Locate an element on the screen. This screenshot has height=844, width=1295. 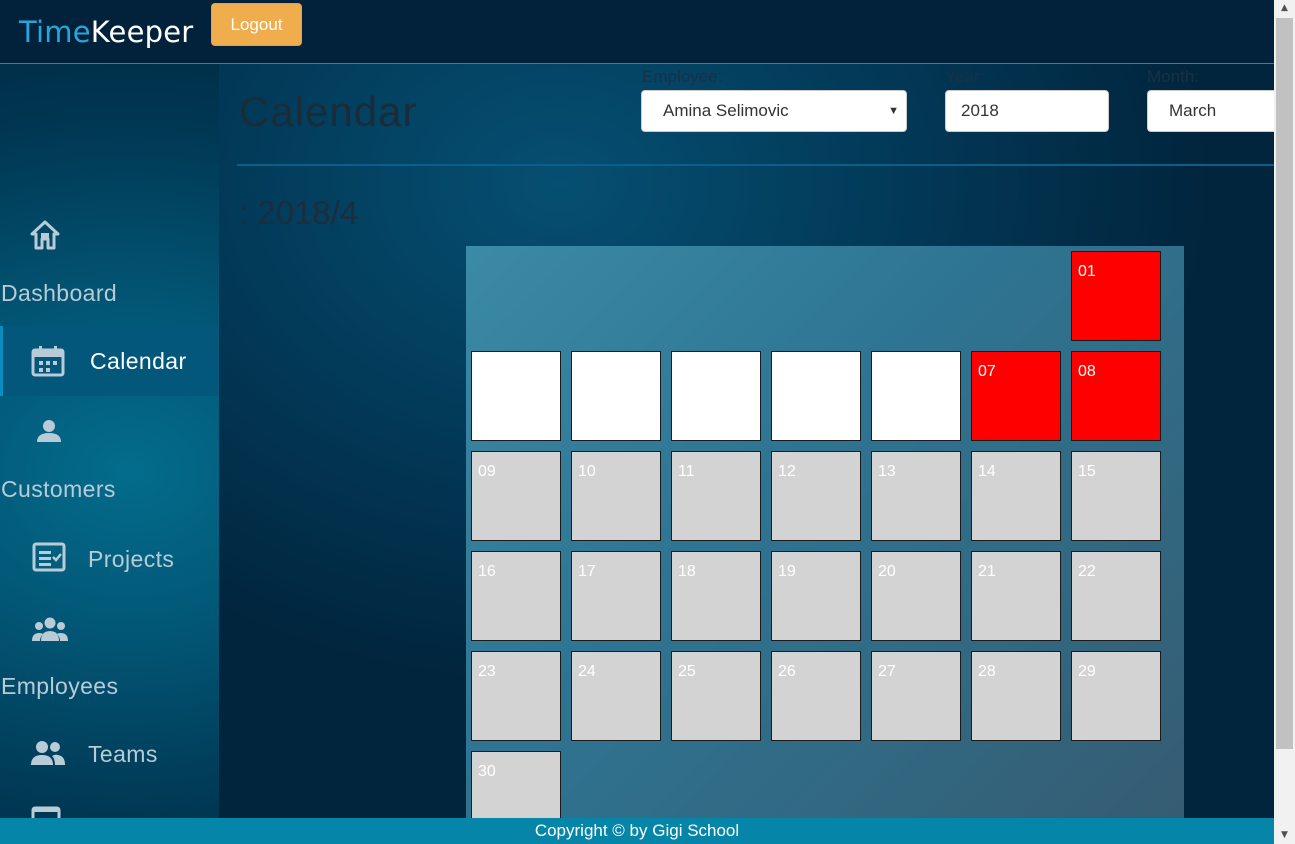
document-icon is located at coordinates (46, 812).